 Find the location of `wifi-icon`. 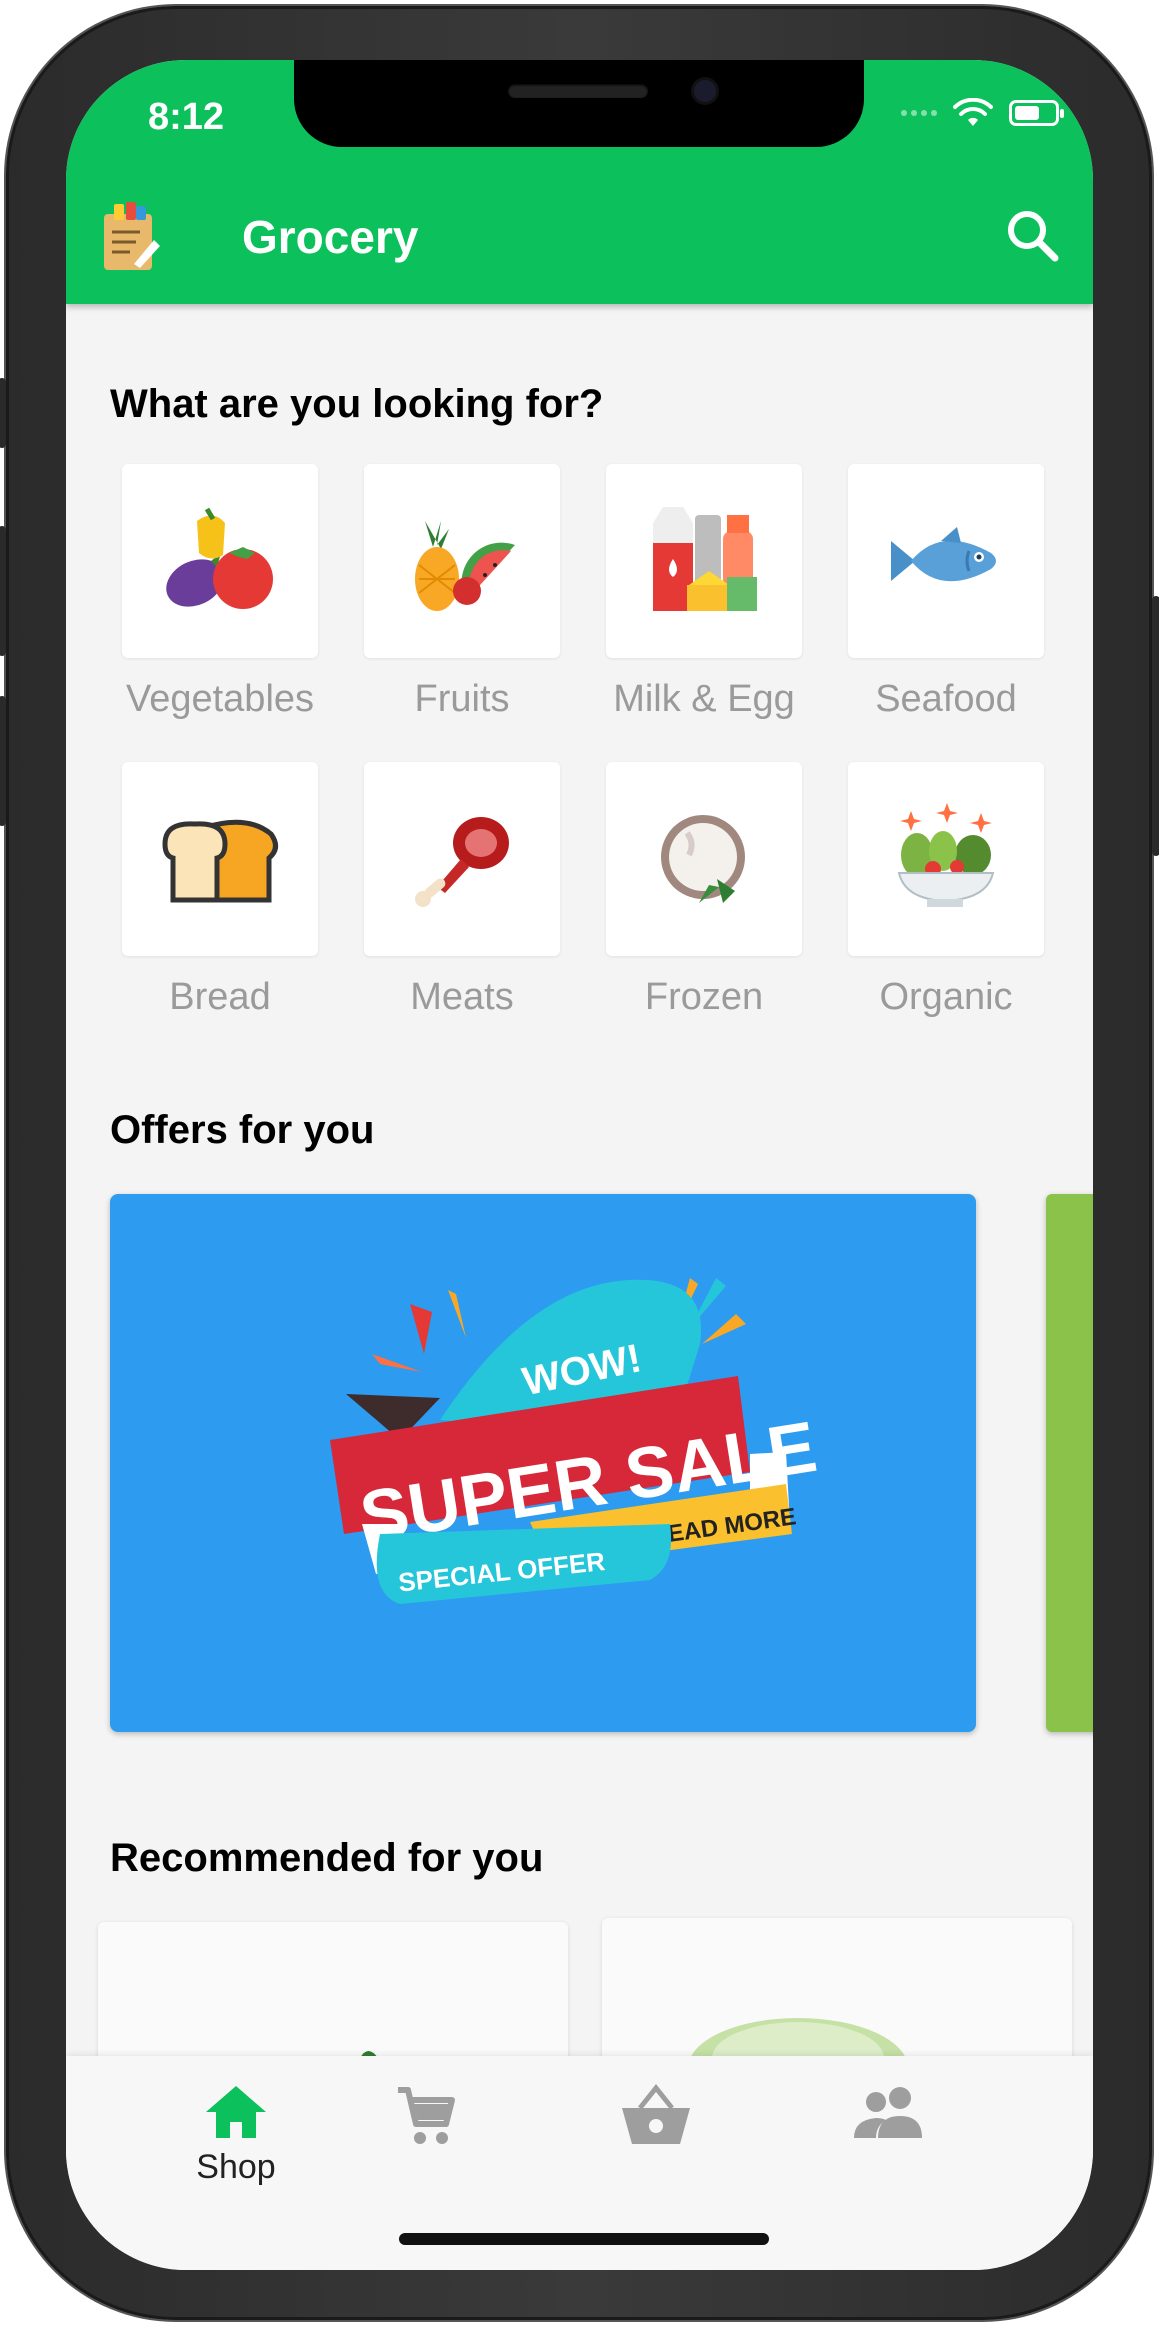

wifi-icon is located at coordinates (973, 112).